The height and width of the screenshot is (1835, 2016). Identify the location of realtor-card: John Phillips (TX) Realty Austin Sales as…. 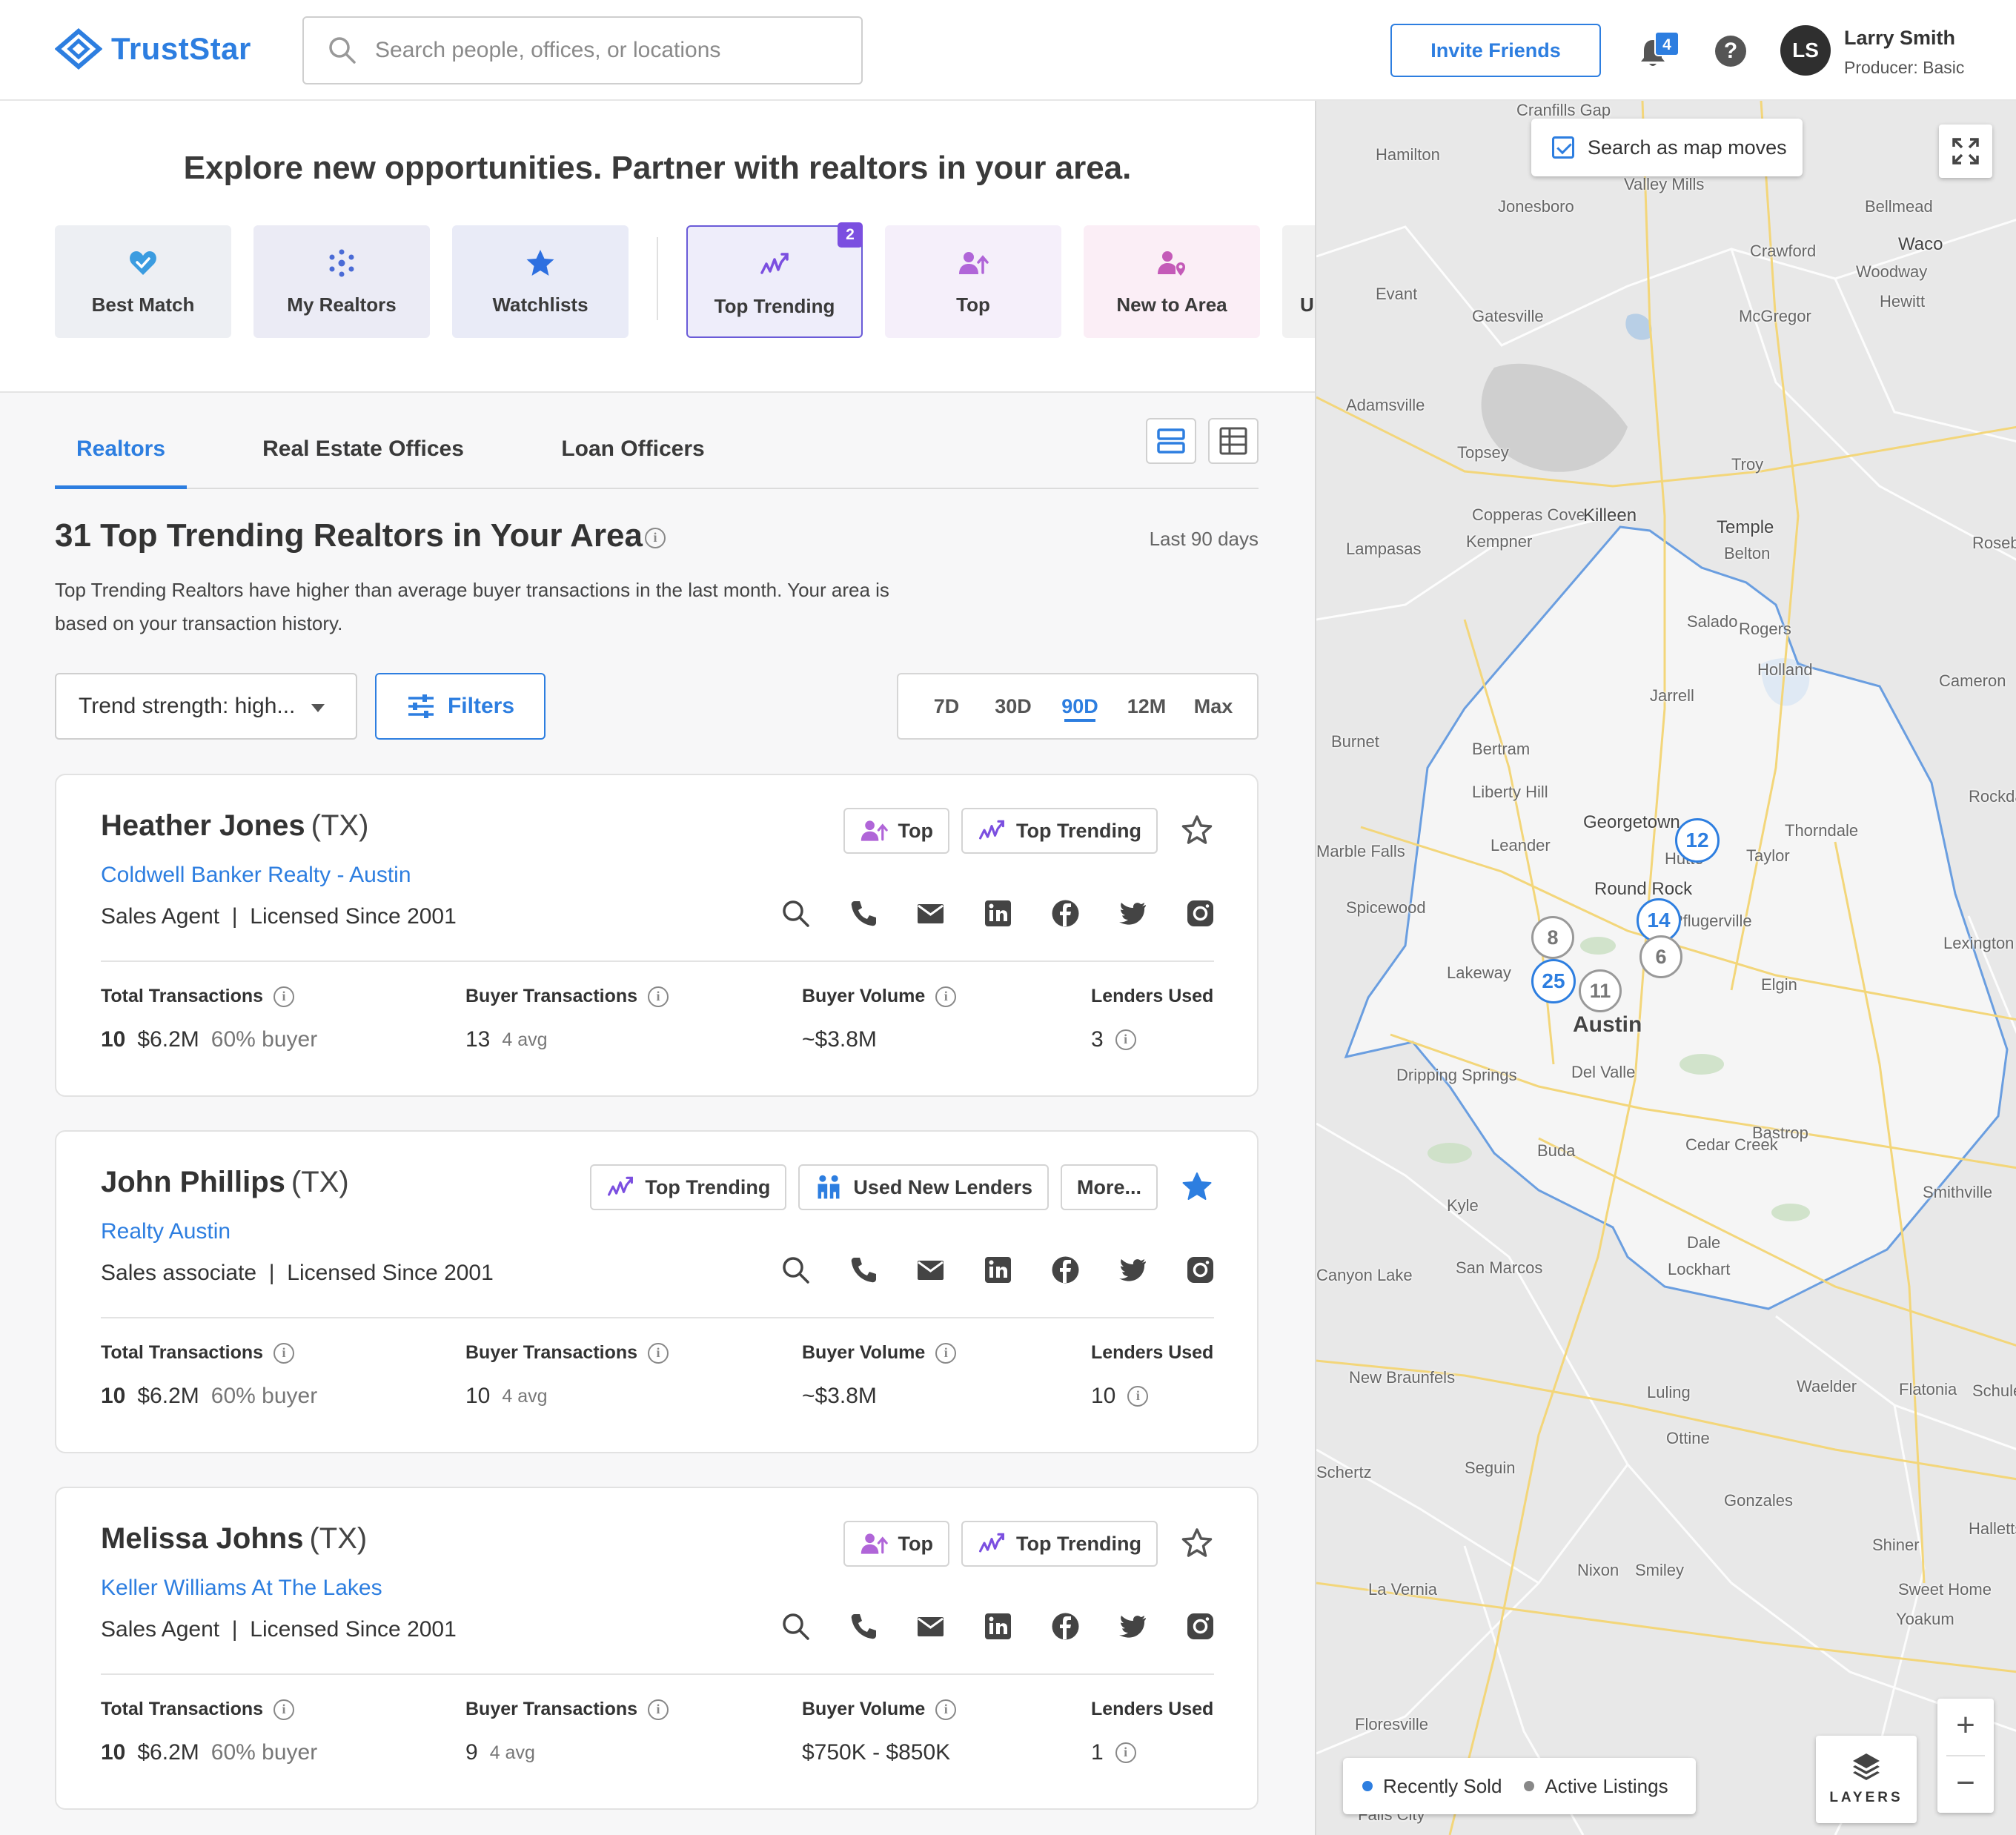
(657, 1291).